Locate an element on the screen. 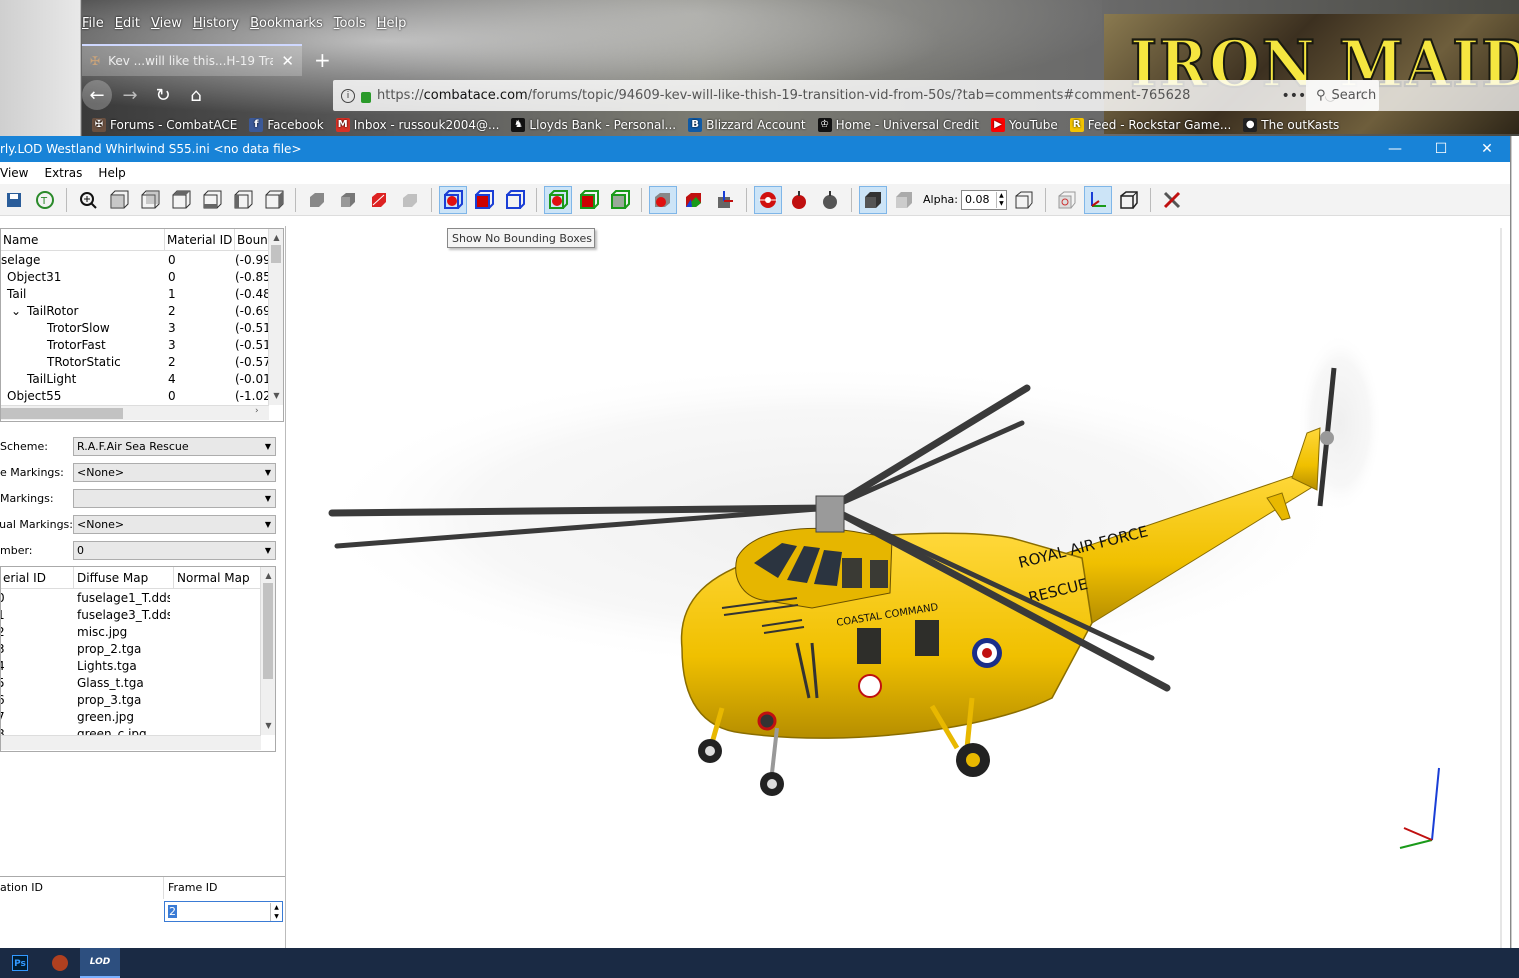  column-header-diffuse-map: Diffuse Map is located at coordinates (124, 578).